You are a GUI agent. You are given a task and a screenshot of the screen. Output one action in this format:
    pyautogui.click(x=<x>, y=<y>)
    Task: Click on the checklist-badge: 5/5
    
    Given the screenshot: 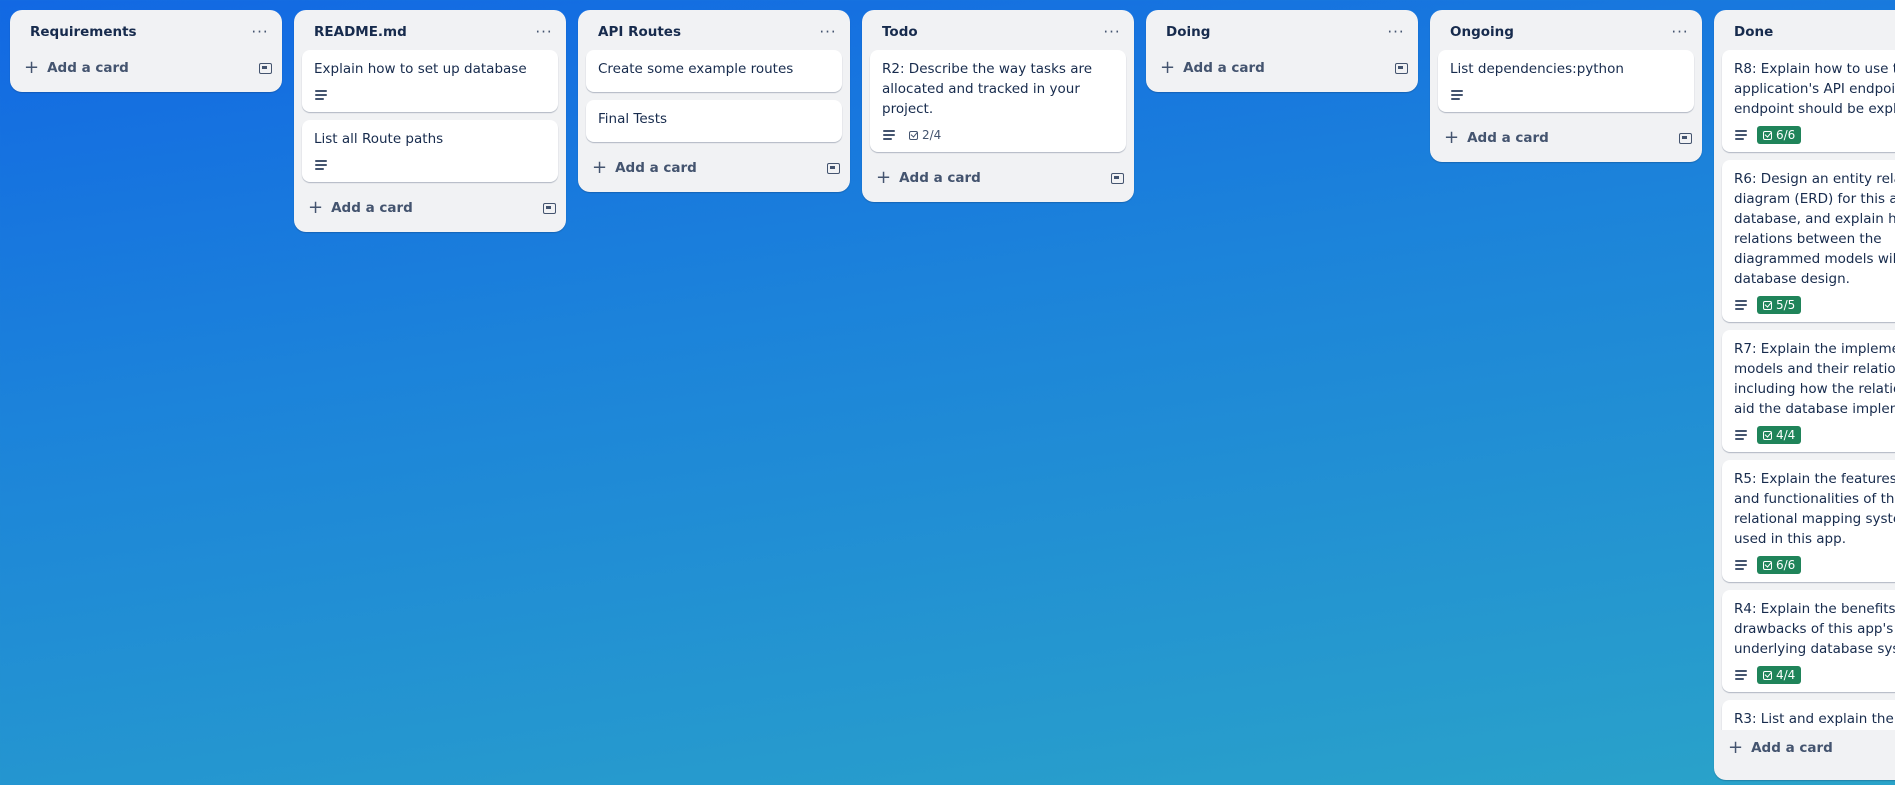 What is the action you would take?
    pyautogui.click(x=1779, y=305)
    